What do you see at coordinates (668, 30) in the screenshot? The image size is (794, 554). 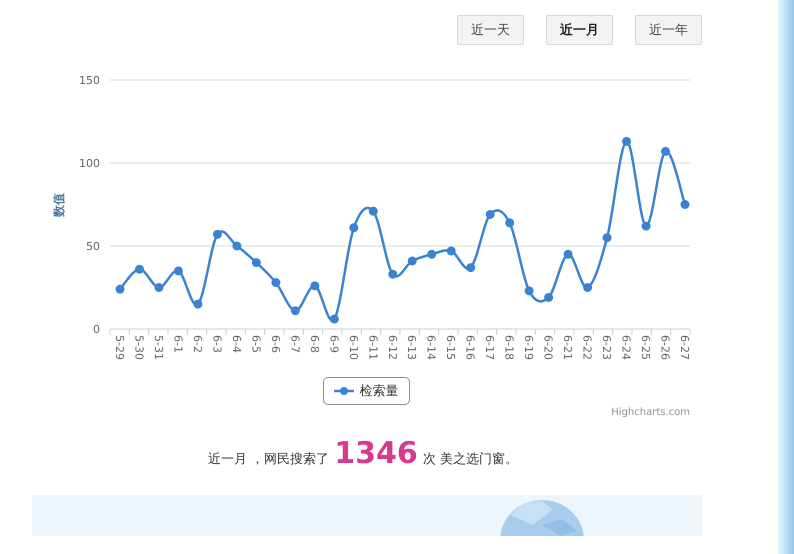 I see `range-button: 近一年` at bounding box center [668, 30].